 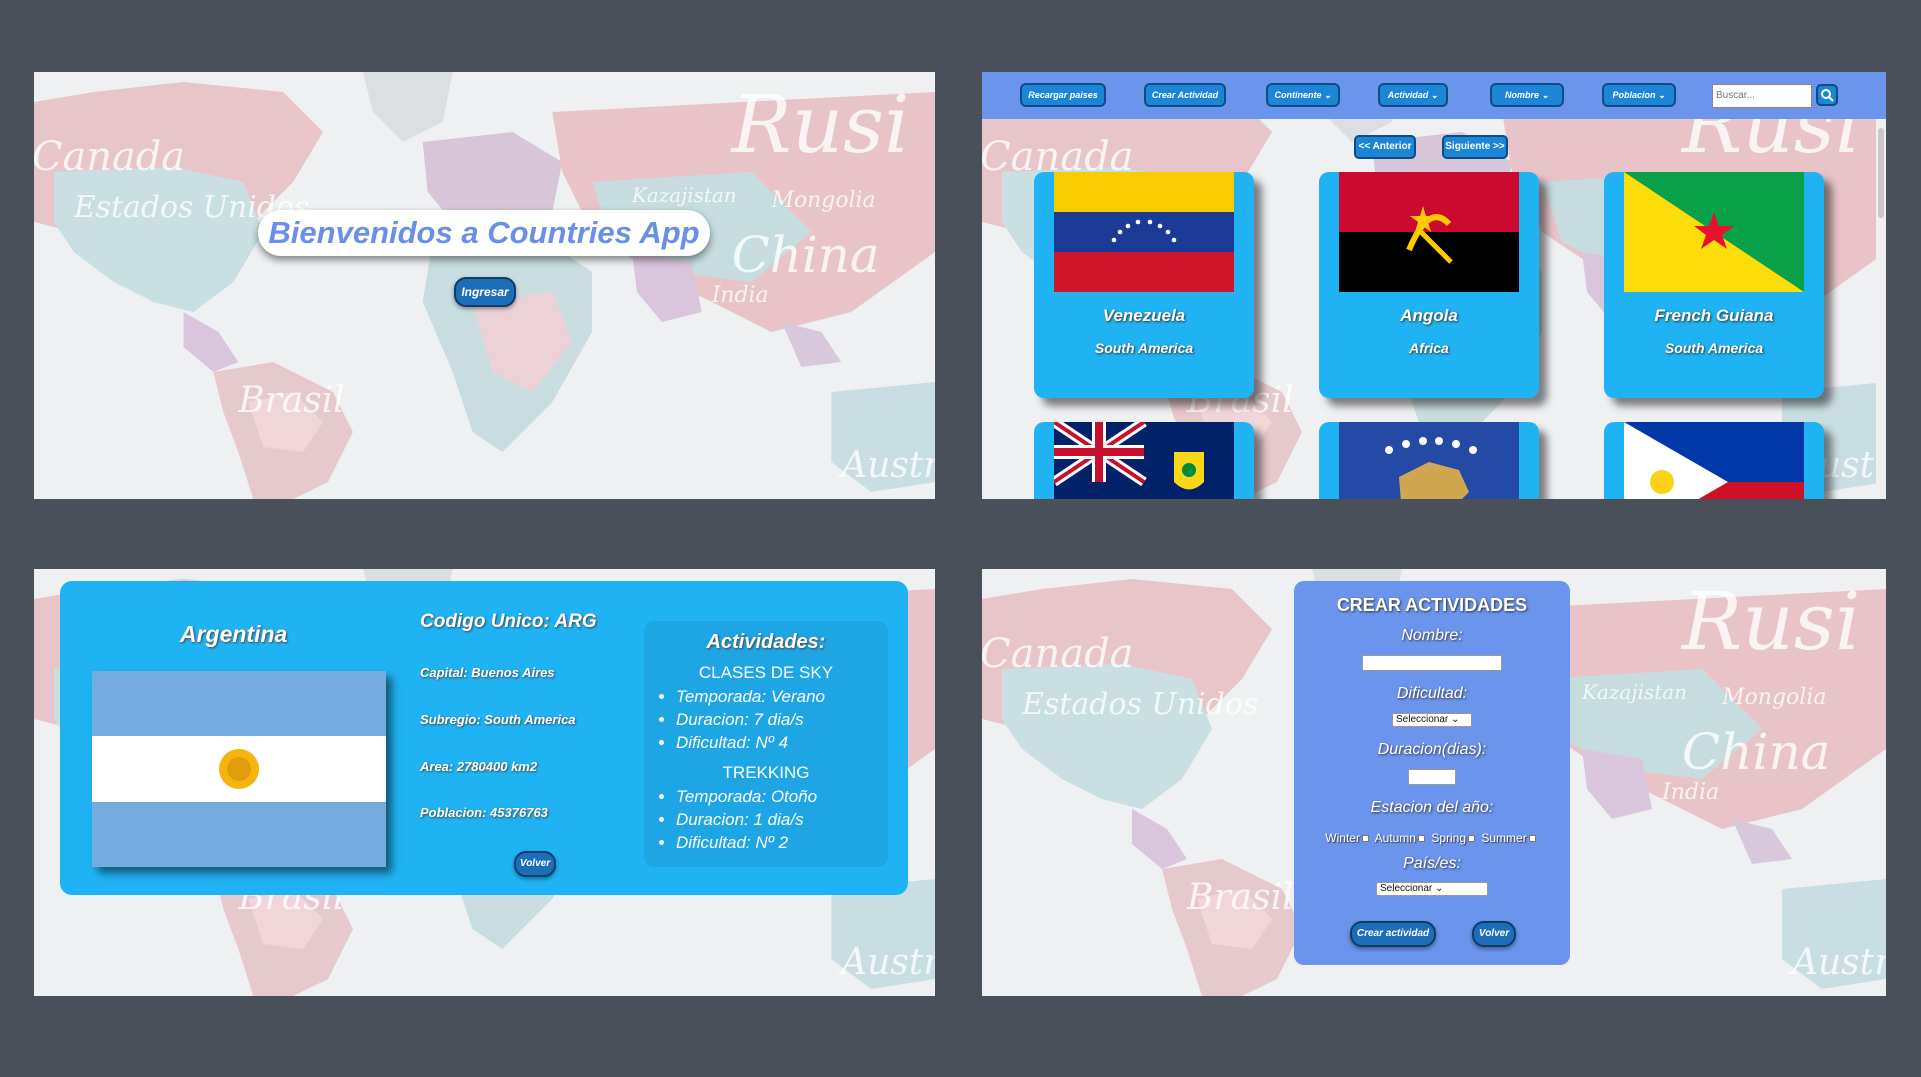 What do you see at coordinates (1432, 863) in the screenshot?
I see `country-label: País/es:` at bounding box center [1432, 863].